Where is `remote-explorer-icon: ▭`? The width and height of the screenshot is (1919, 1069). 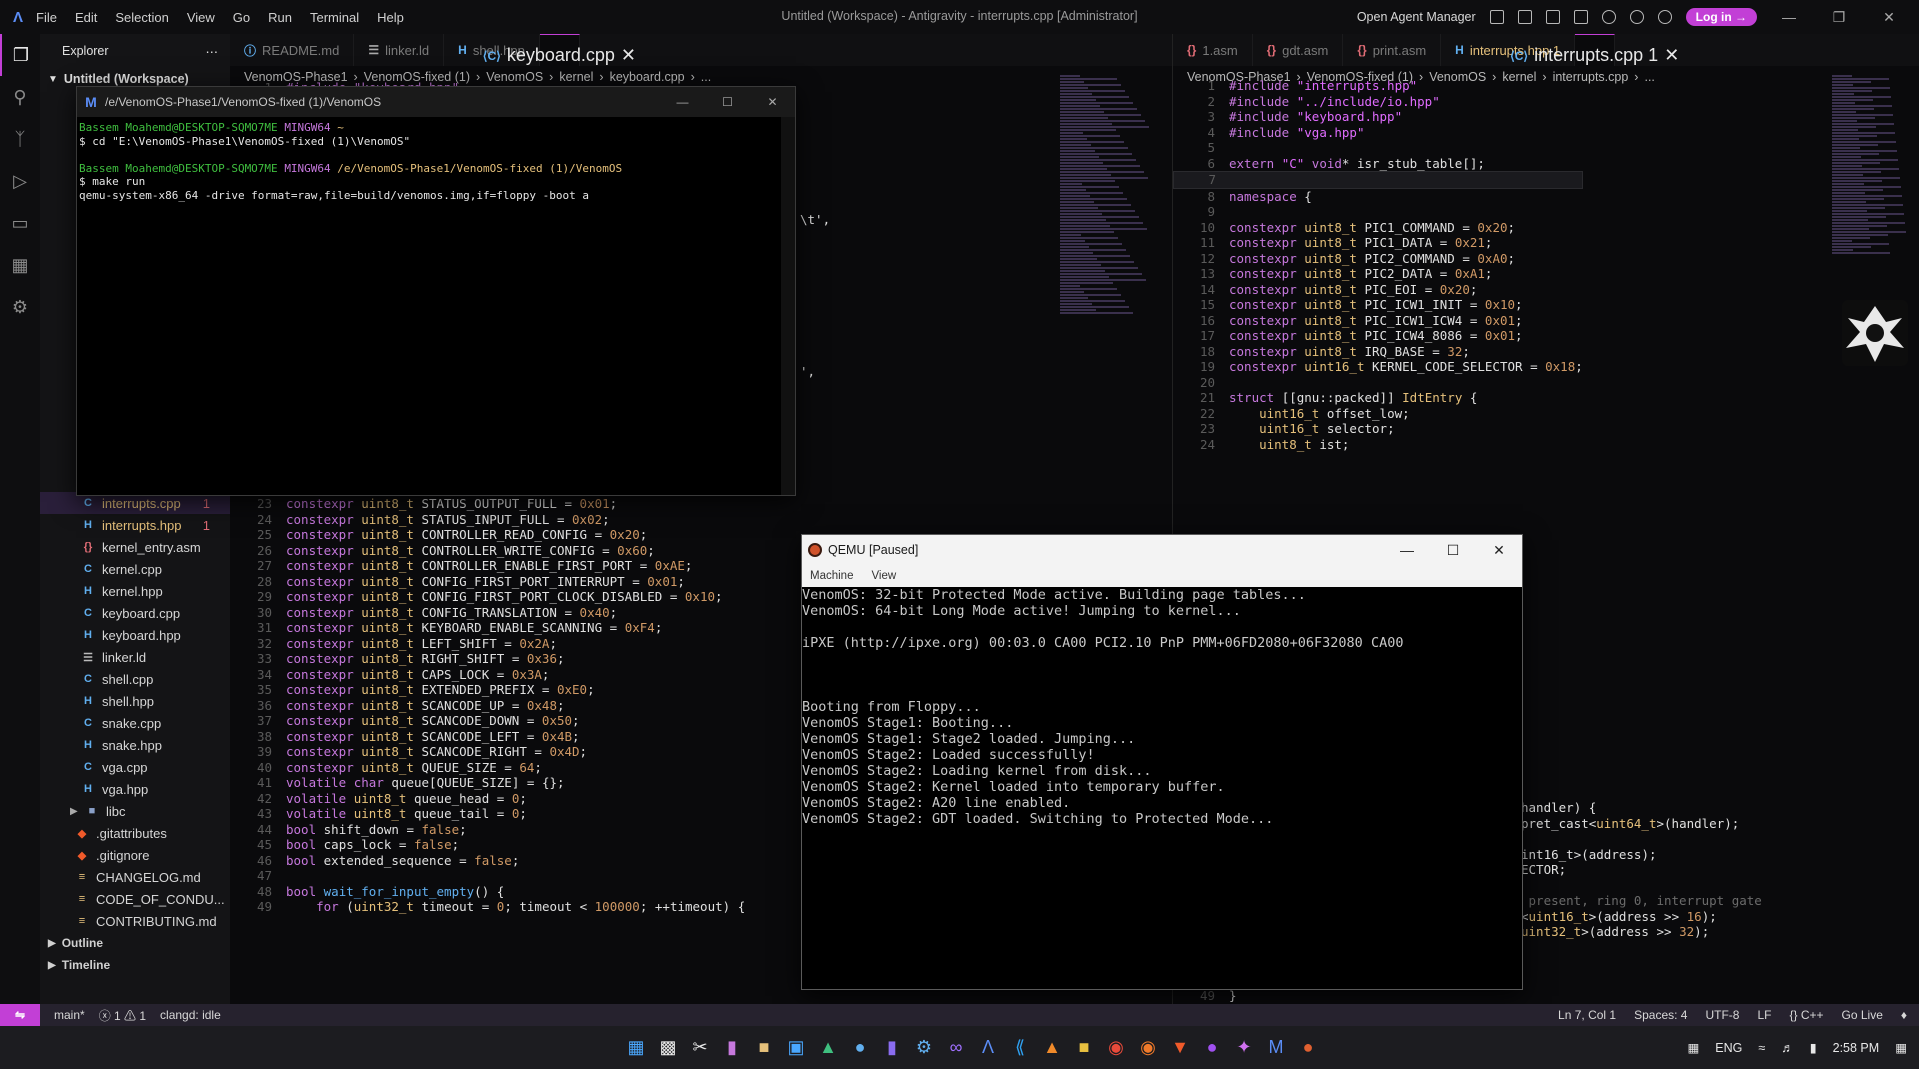 remote-explorer-icon: ▭ is located at coordinates (20, 223).